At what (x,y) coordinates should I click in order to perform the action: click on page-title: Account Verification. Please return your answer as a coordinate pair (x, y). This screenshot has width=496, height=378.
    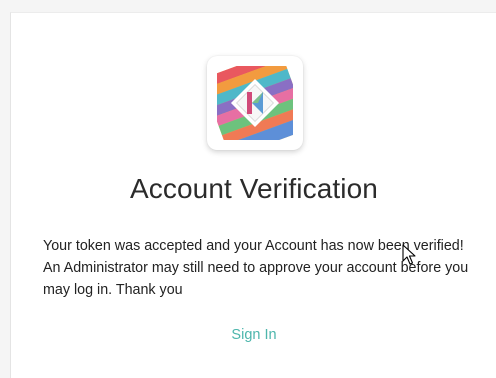
    Looking at the image, I should click on (254, 188).